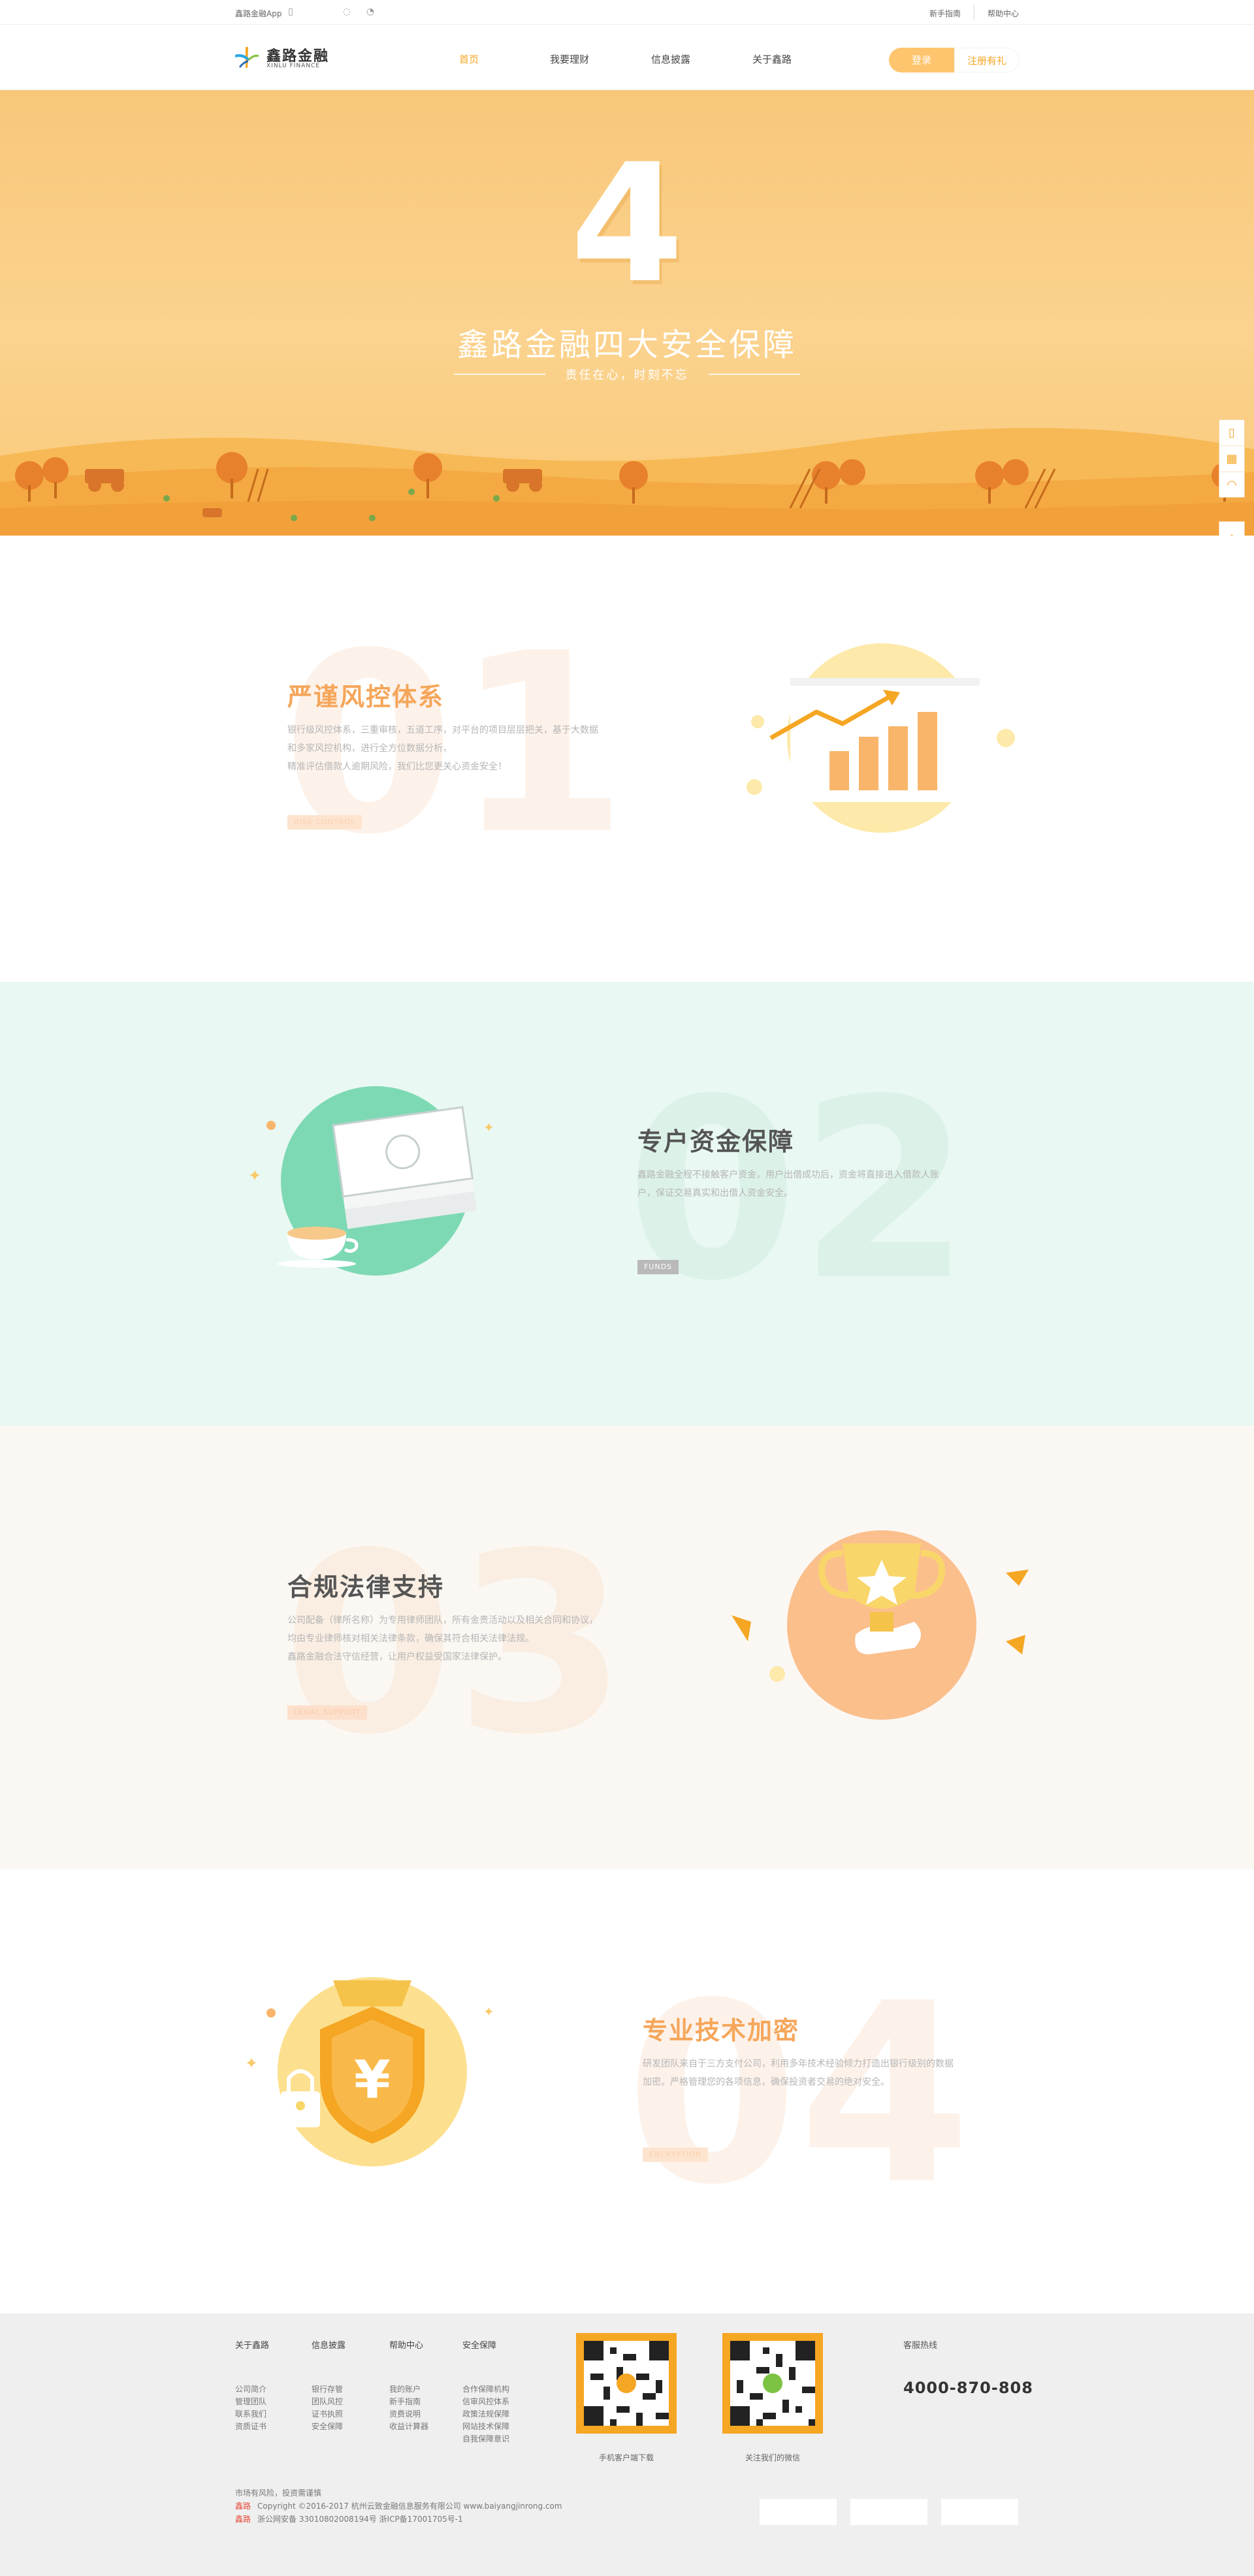 The width and height of the screenshot is (1254, 2576). What do you see at coordinates (406, 2346) in the screenshot?
I see `footer-heading: 帮助中心` at bounding box center [406, 2346].